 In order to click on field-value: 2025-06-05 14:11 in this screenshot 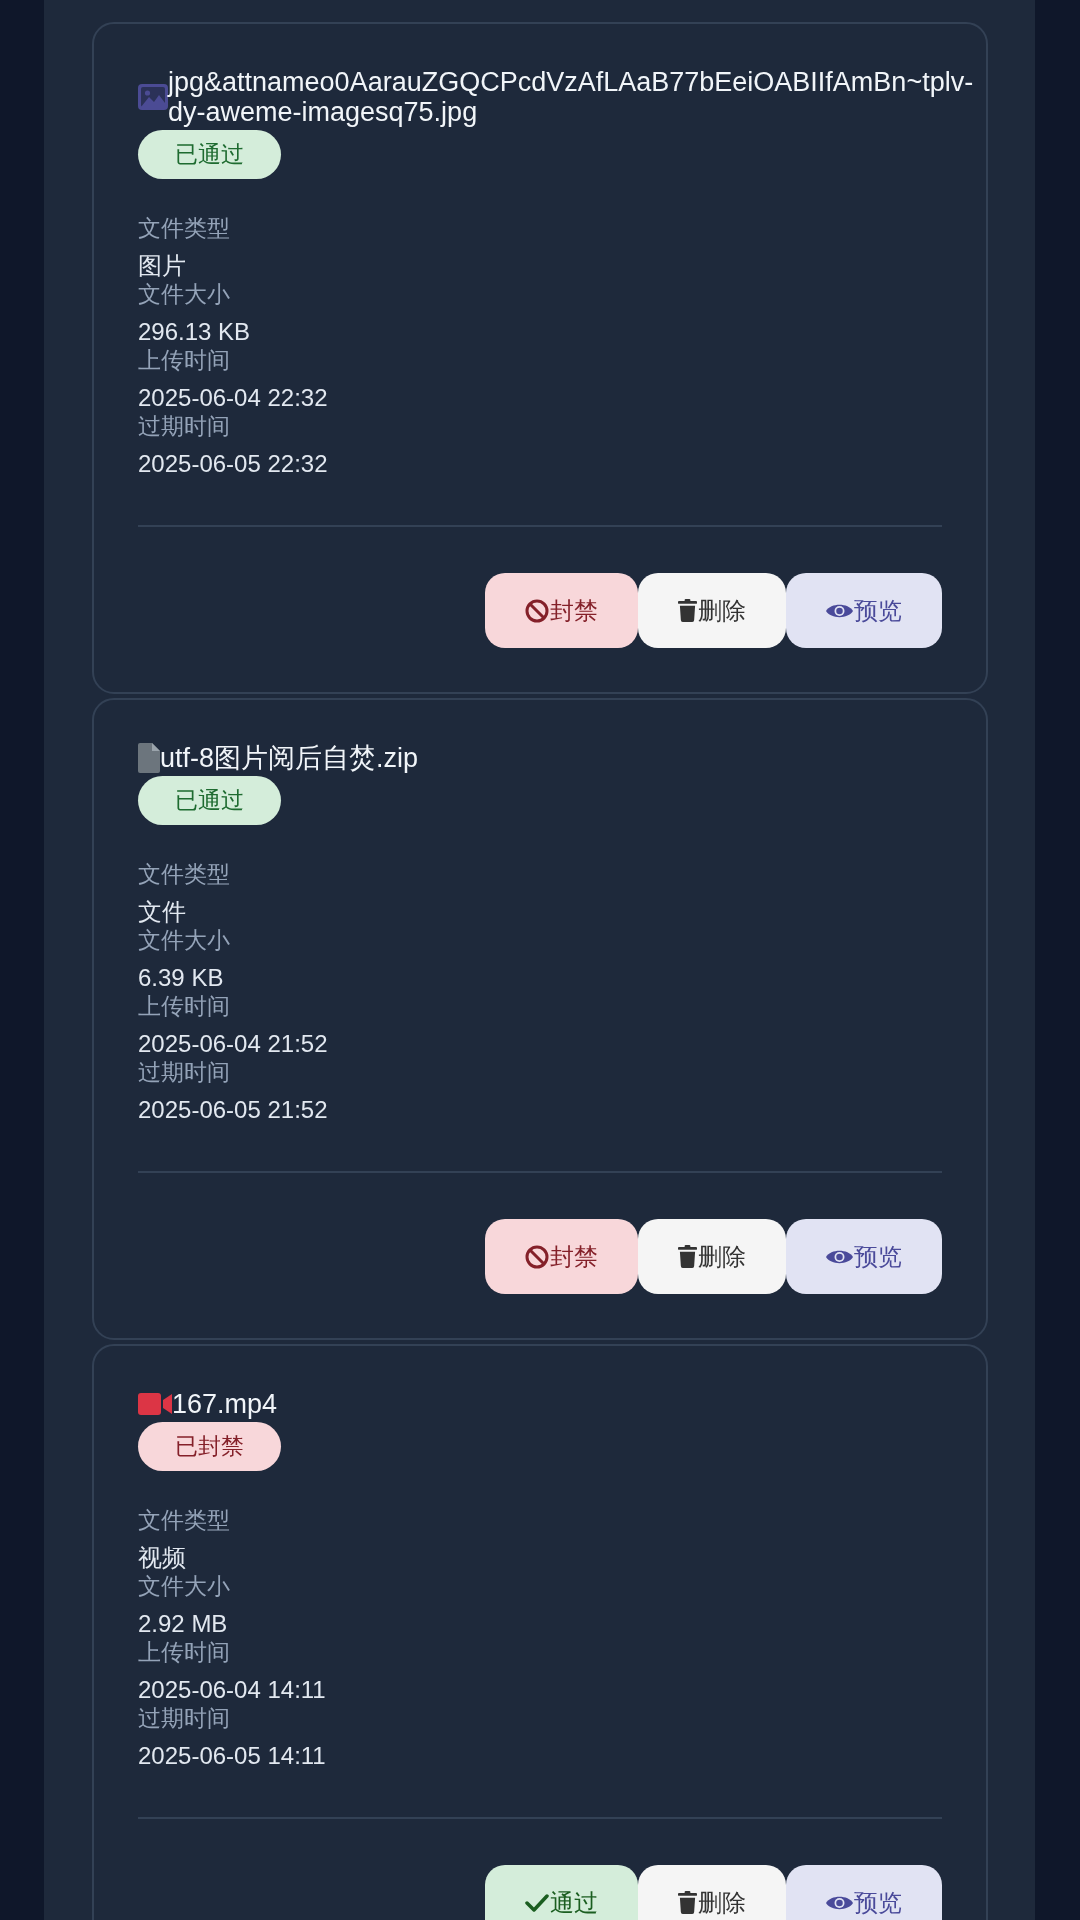, I will do `click(232, 1756)`.